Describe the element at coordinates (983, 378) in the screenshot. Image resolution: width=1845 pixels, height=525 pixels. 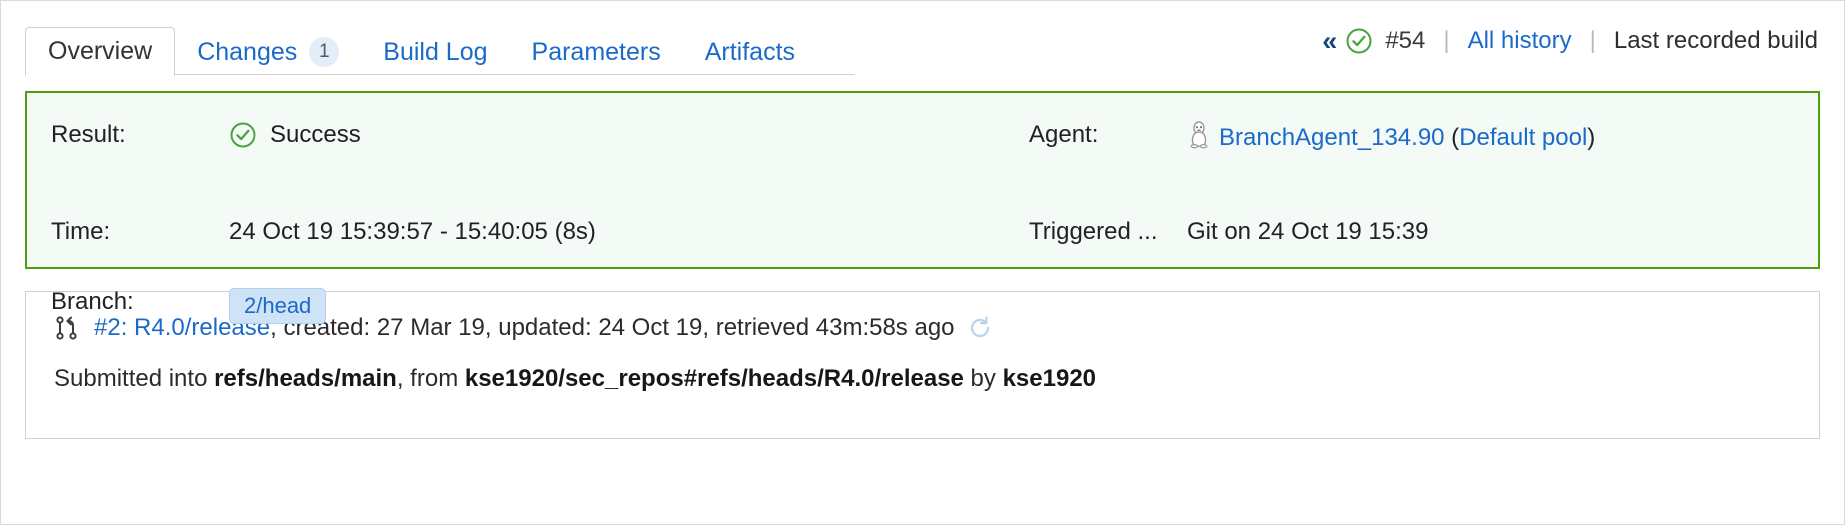
I see `by-text: by` at that location.